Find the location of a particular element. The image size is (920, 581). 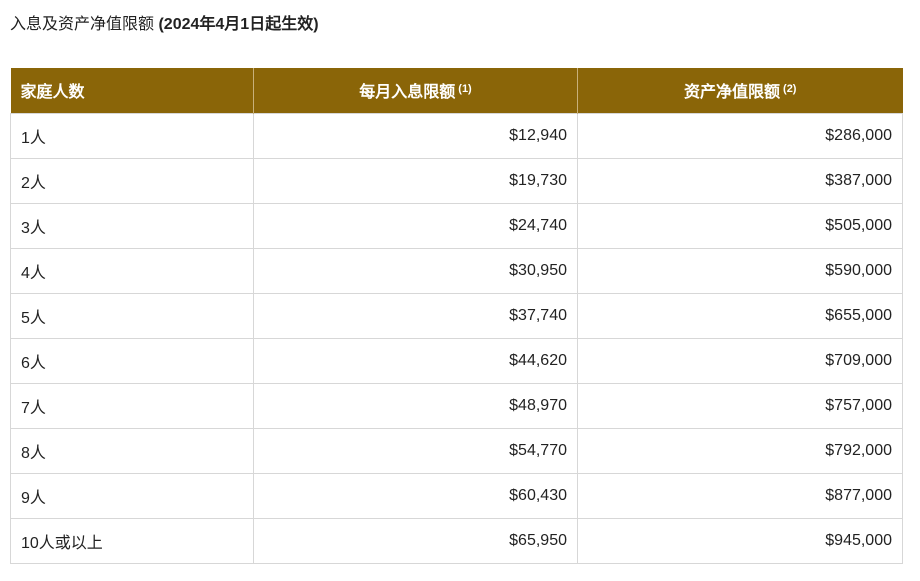

header-monthly-income-limit-label: 每月入息限额 is located at coordinates (407, 93).